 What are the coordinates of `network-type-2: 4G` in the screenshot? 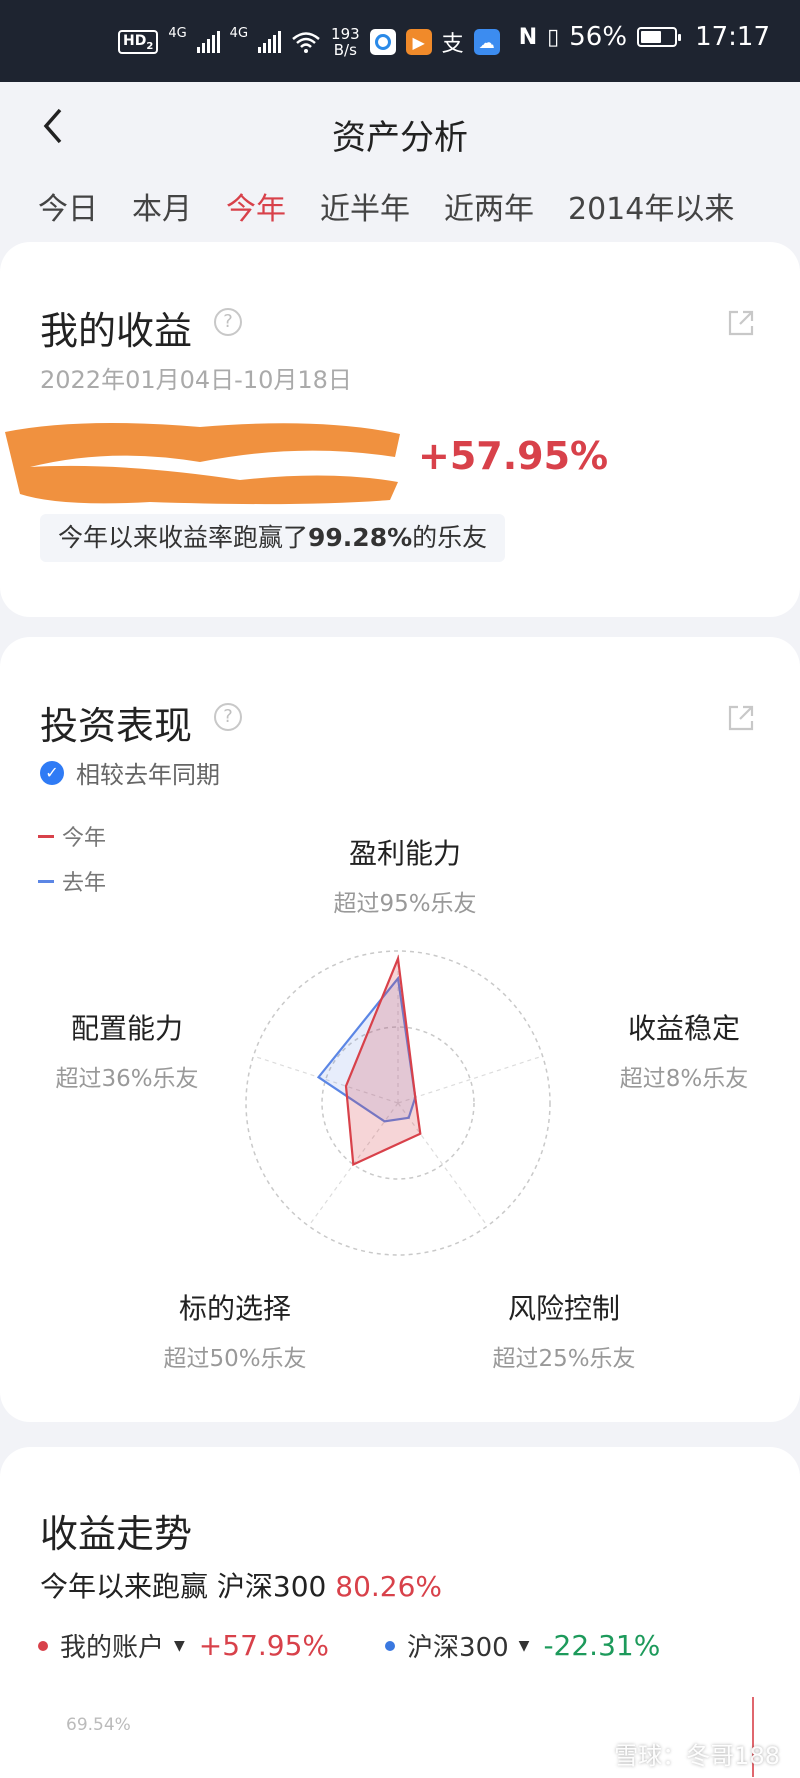 It's located at (239, 33).